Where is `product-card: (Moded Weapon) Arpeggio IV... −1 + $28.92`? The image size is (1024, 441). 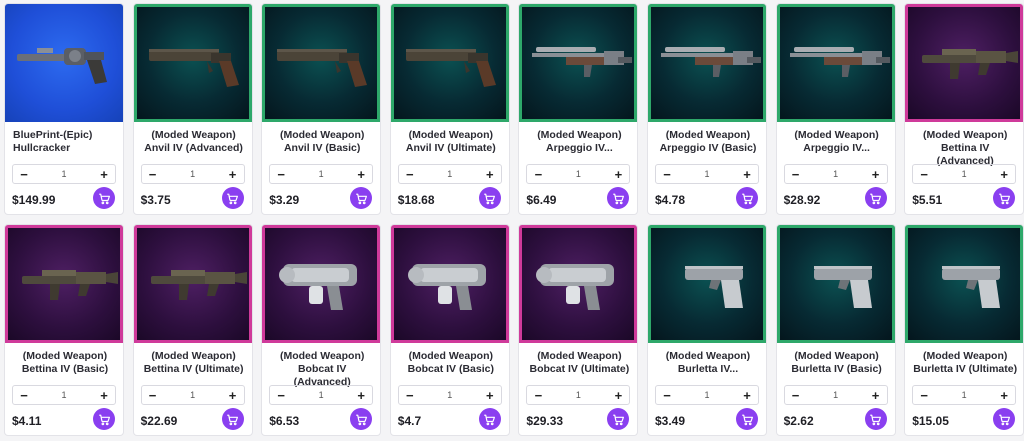 product-card: (Moded Weapon) Arpeggio IV... −1 + $28.92 is located at coordinates (835, 109).